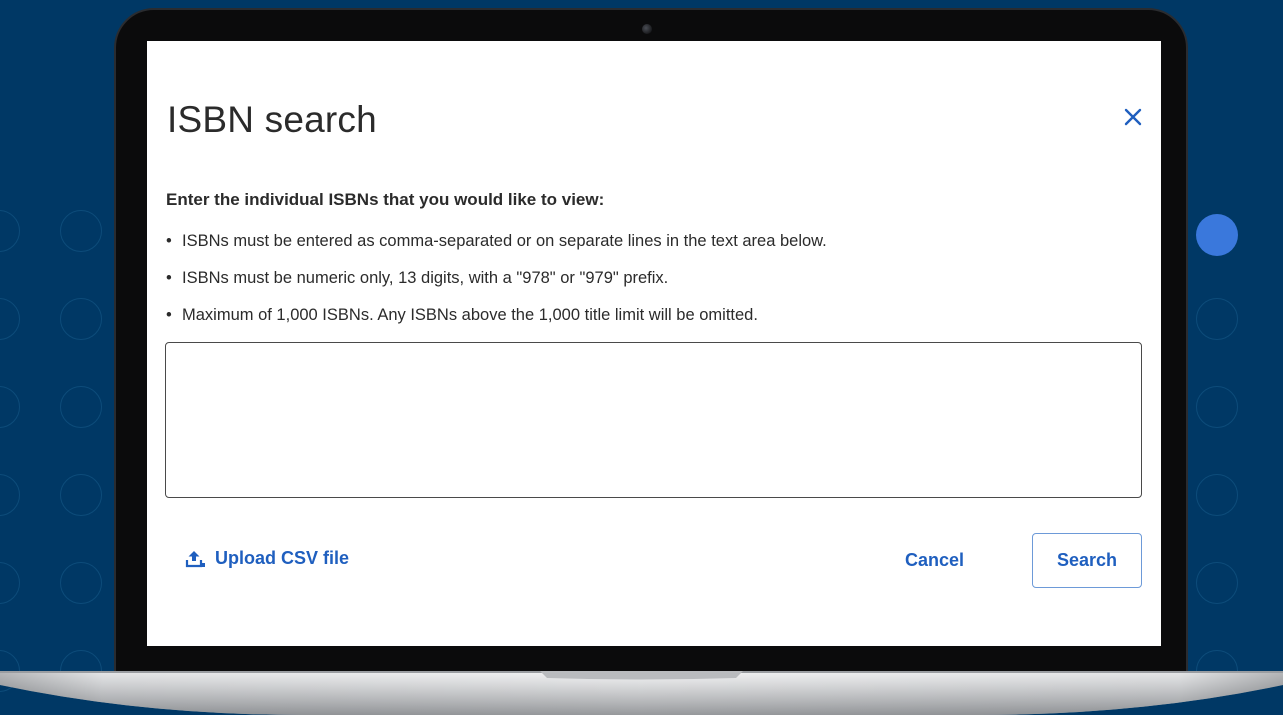 Image resolution: width=1283 pixels, height=715 pixels. Describe the element at coordinates (1217, 235) in the screenshot. I see `decor-circle-filled` at that location.